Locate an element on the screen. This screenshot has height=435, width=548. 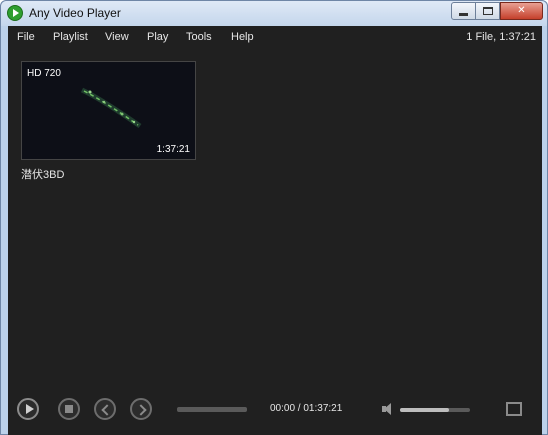
title-bar: Any Video Player ✕ is located at coordinates (274, 13).